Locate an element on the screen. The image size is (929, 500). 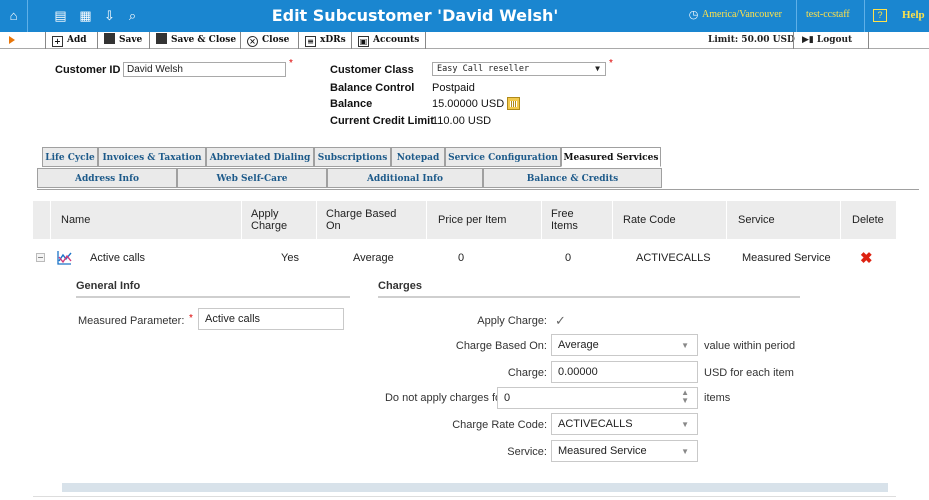
apply-charge-checkbox: ✓ is located at coordinates (561, 320).